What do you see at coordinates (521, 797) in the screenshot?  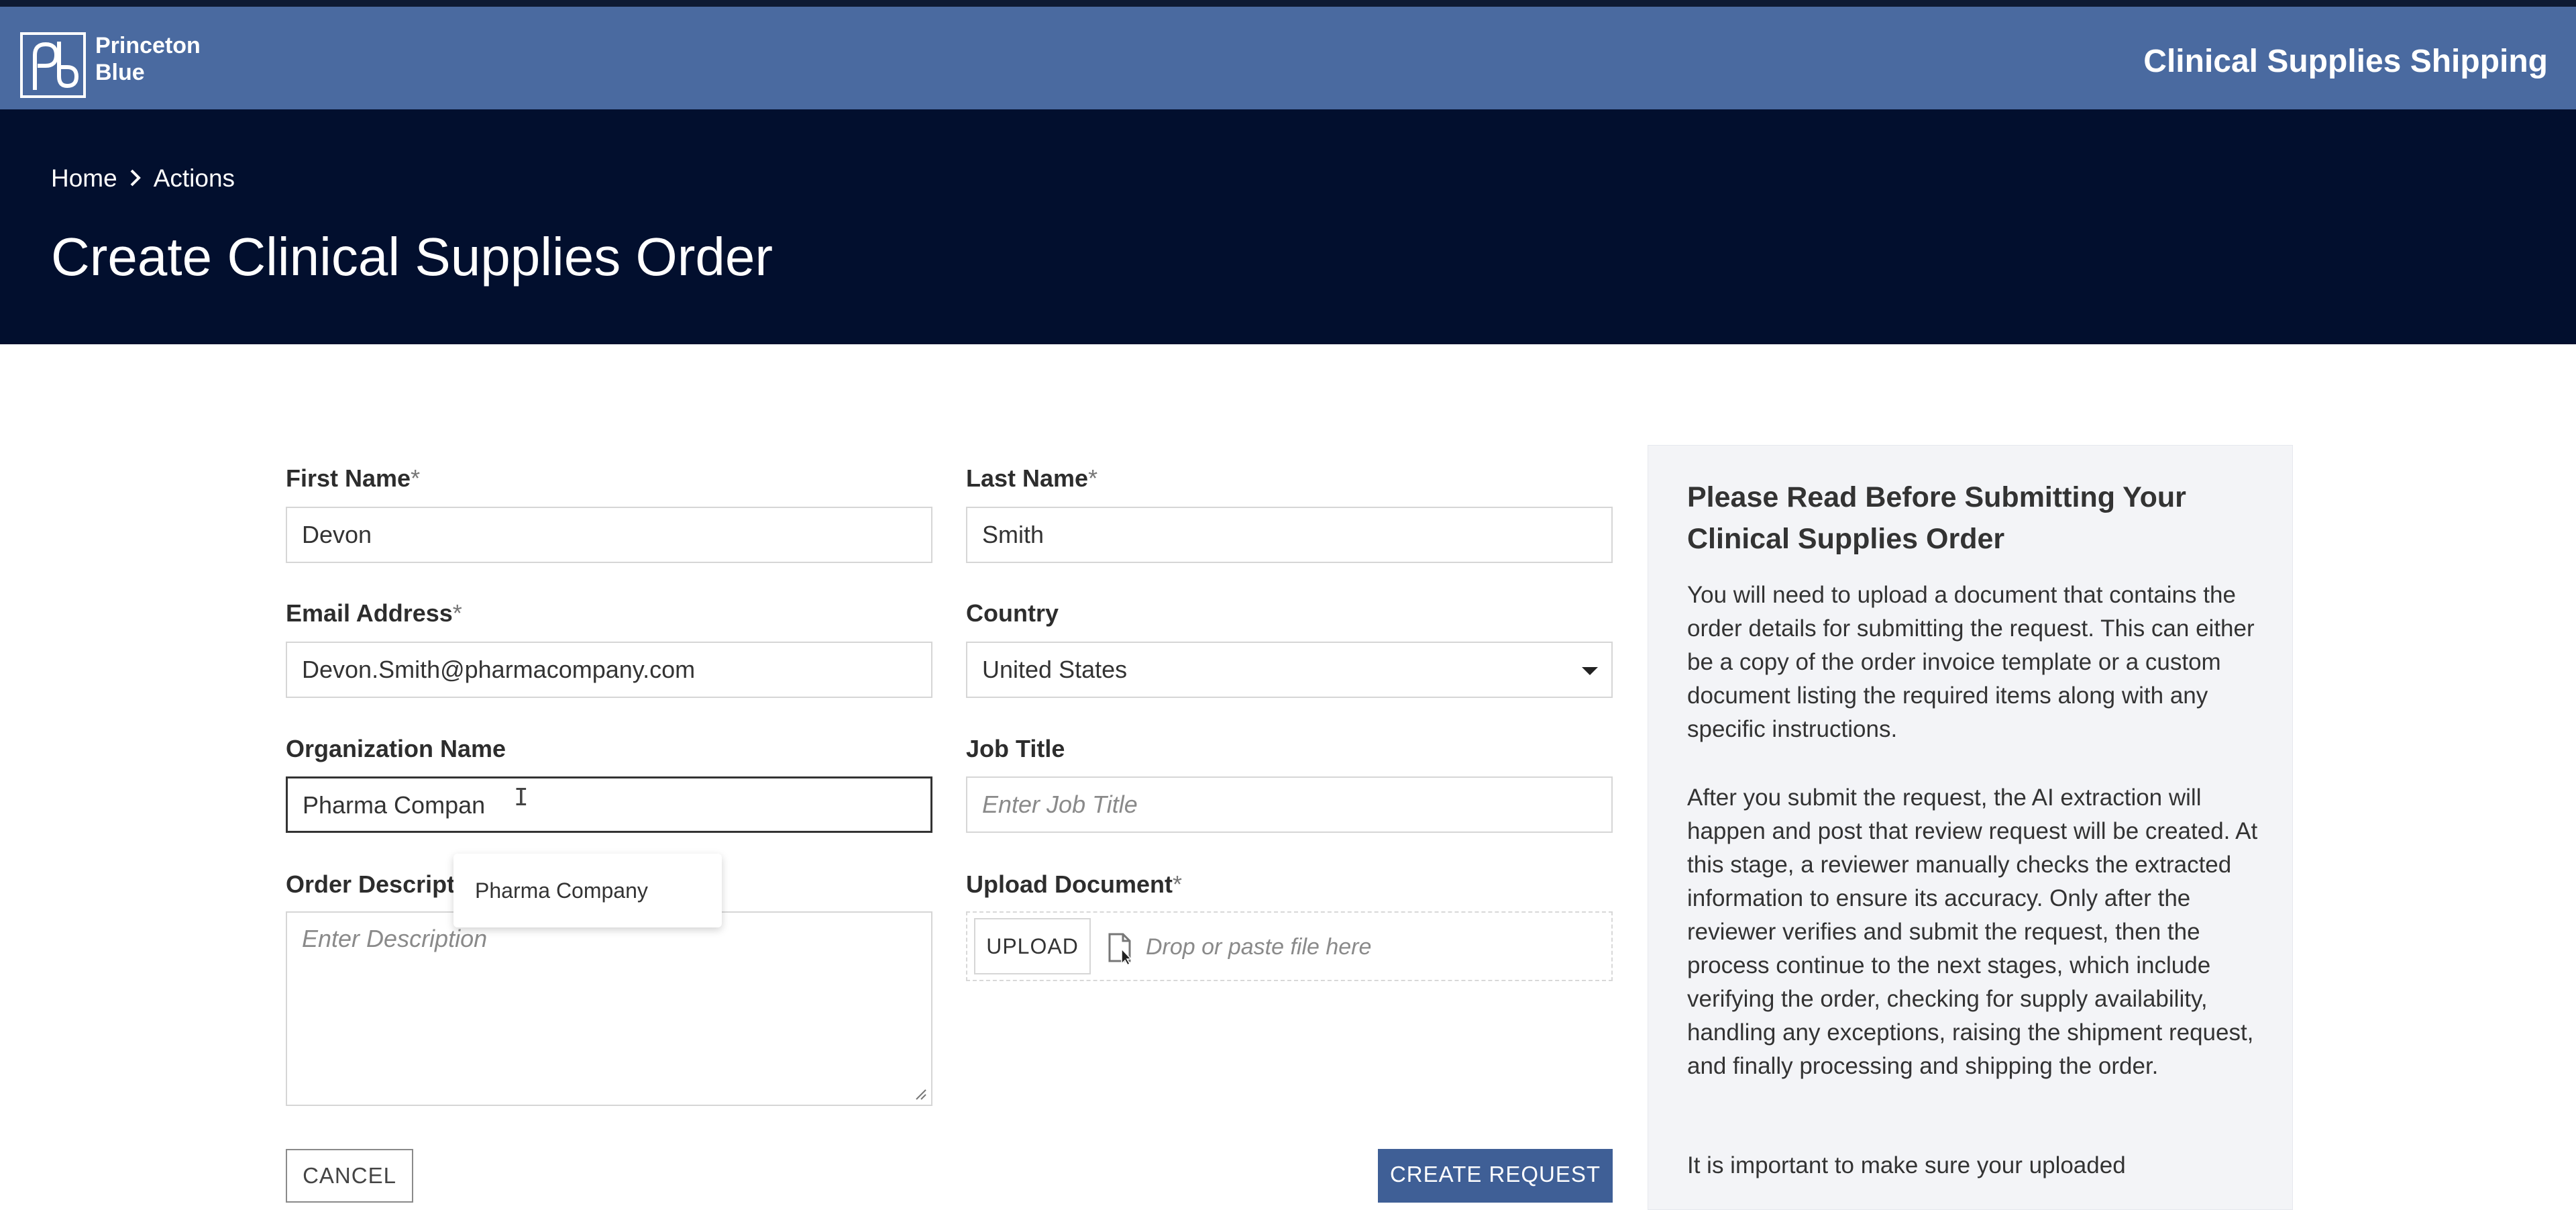 I see `text-cursor-icon: I` at bounding box center [521, 797].